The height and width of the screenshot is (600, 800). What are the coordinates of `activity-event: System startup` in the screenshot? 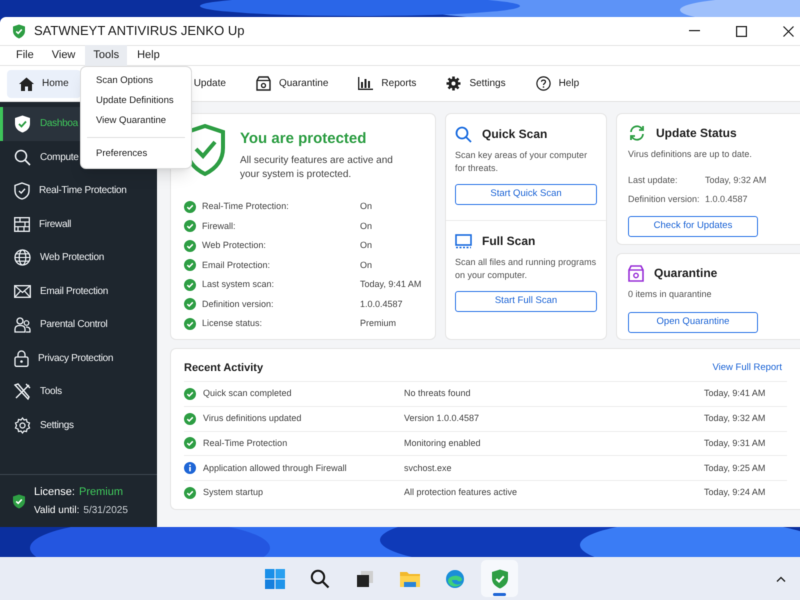 It's located at (233, 493).